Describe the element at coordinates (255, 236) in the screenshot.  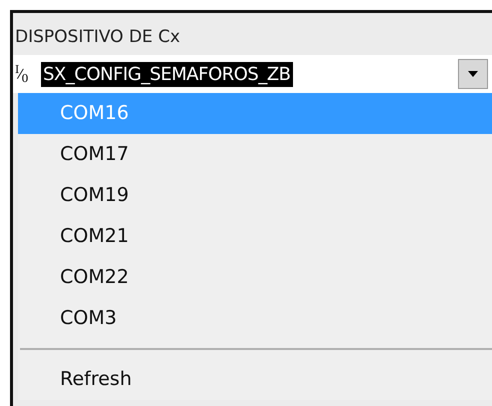
I see `menu-item: COM21` at that location.